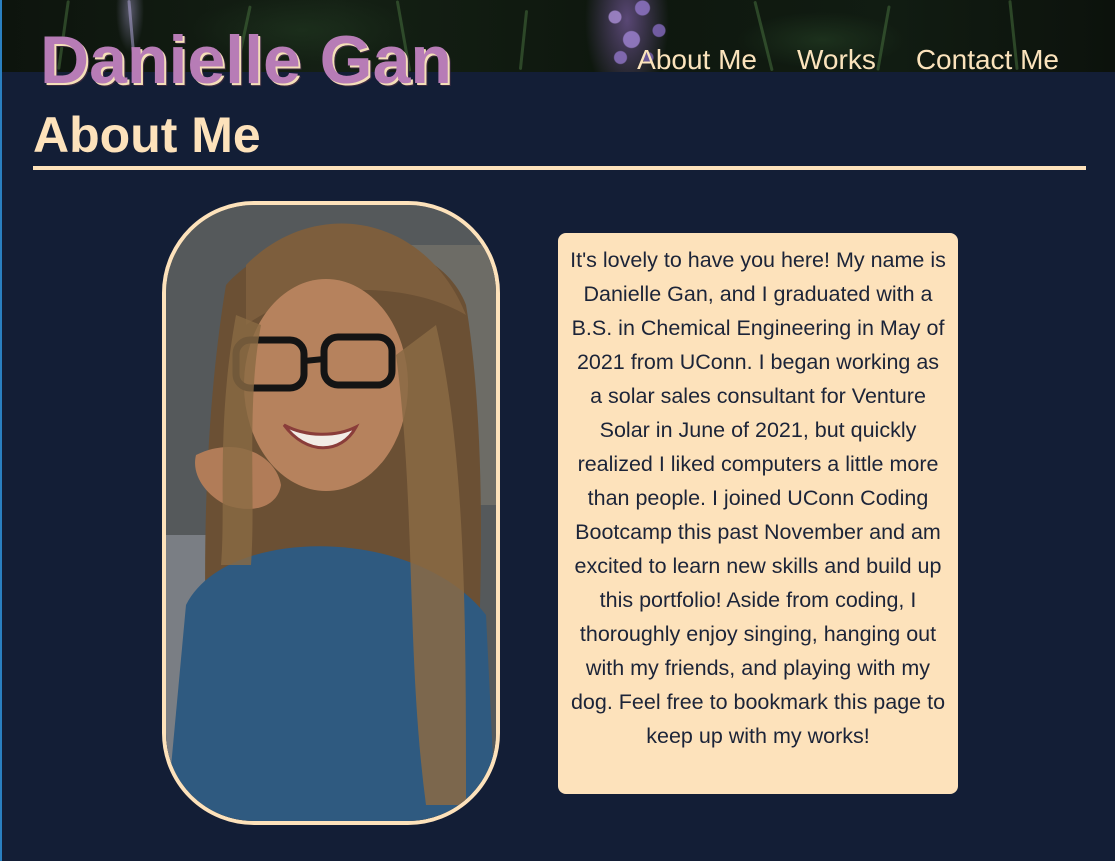 The width and height of the screenshot is (1115, 861). I want to click on main-nav: About Me Works Contact Me, so click(848, 60).